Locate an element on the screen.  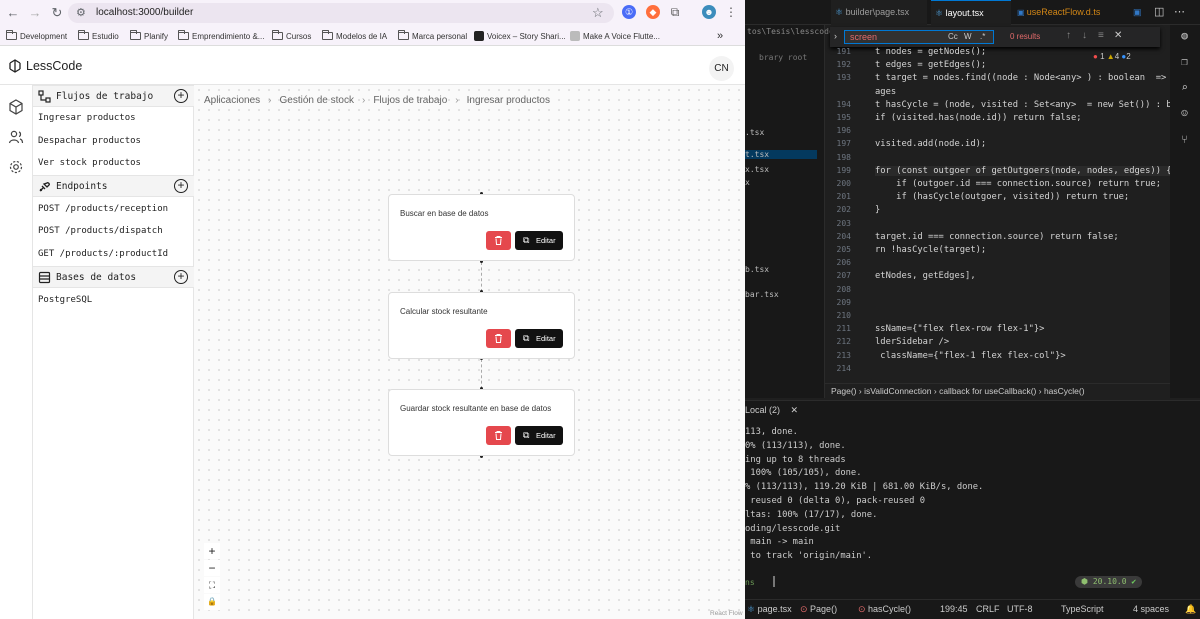
lock-button: 🔒 is located at coordinates (212, 602).